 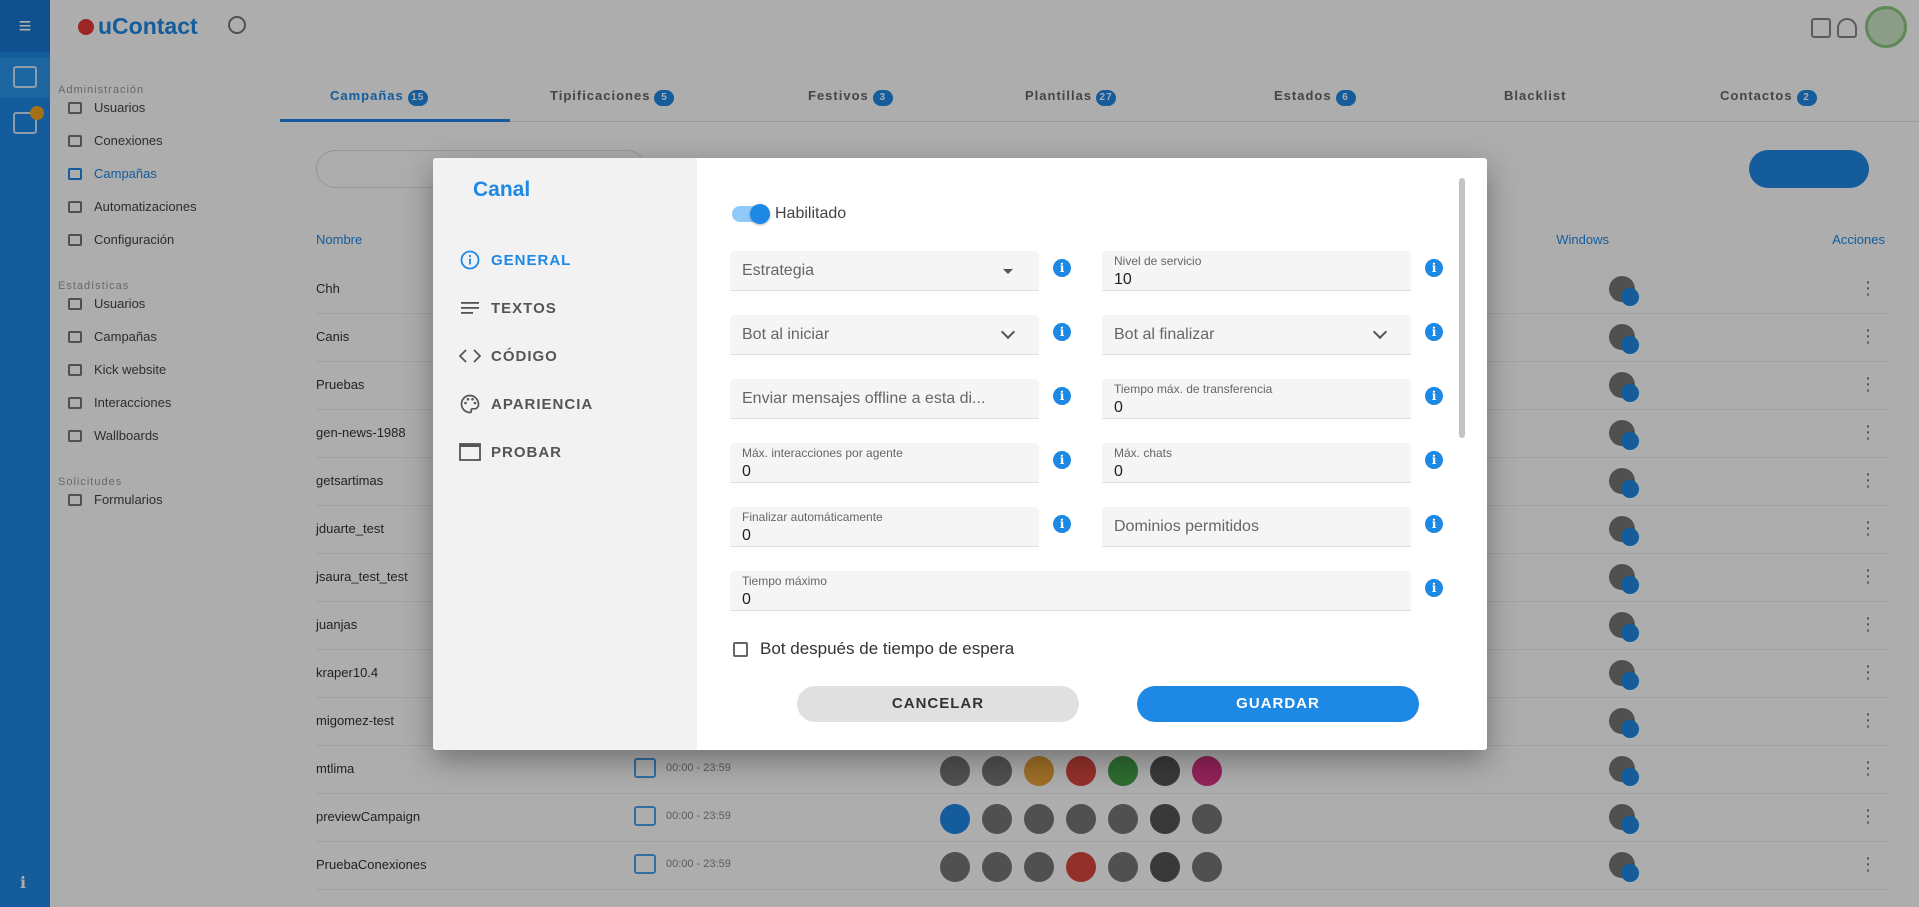 What do you see at coordinates (751, 214) in the screenshot?
I see `enabled-toggle` at bounding box center [751, 214].